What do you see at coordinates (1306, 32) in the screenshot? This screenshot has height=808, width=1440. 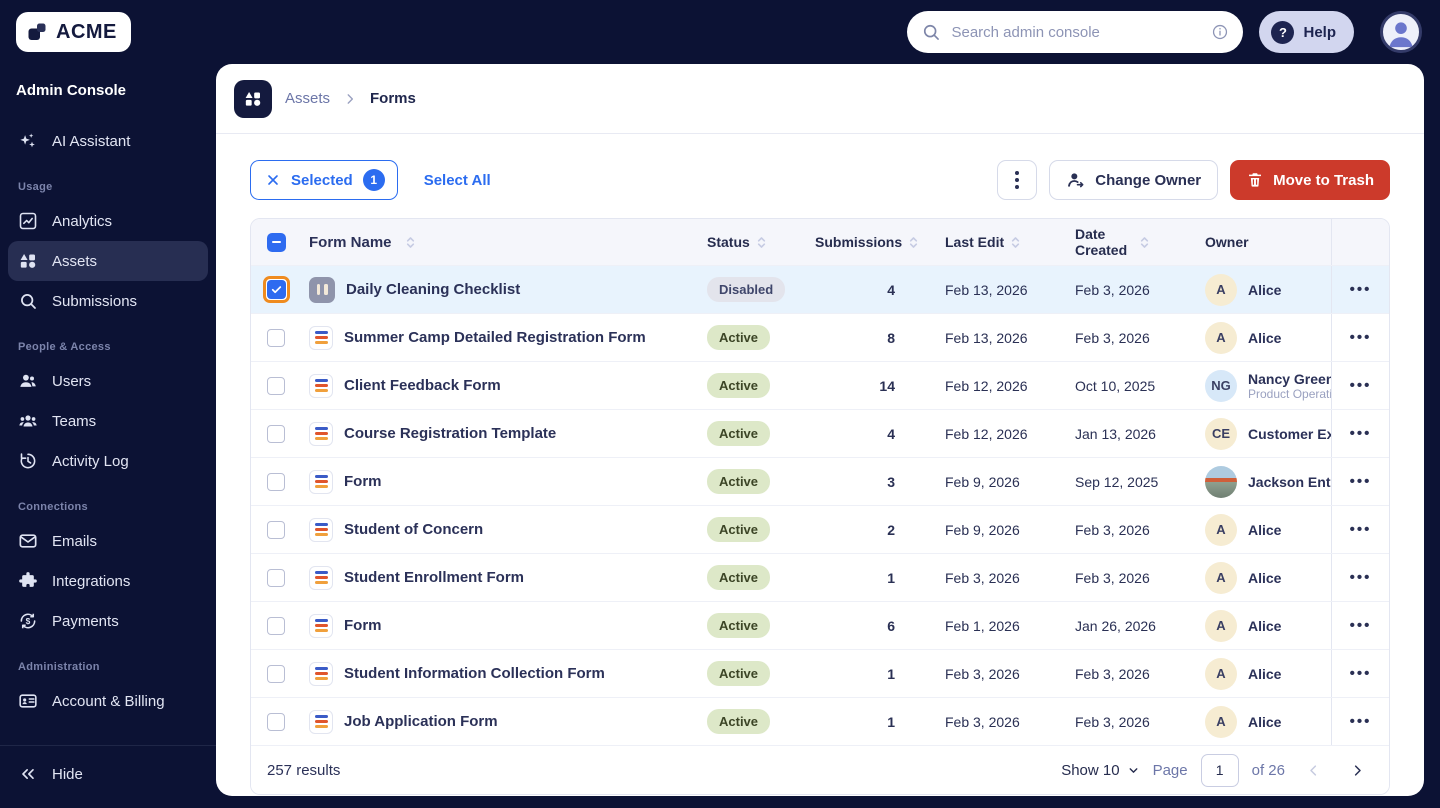 I see `help-button: ? Help` at bounding box center [1306, 32].